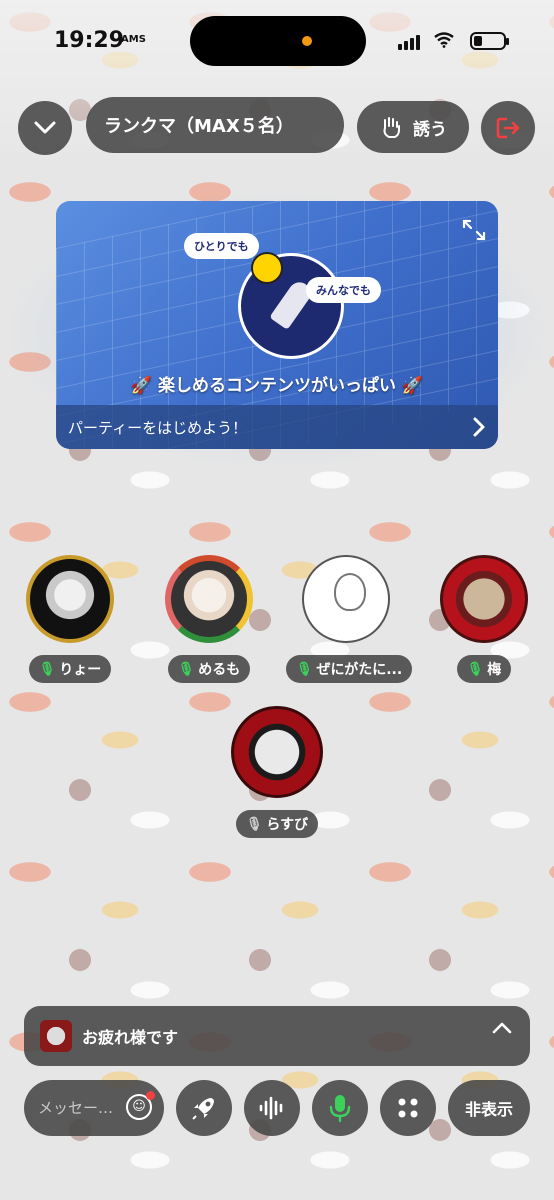 The image size is (554, 1200). I want to click on status-bar: 19:29 AMS, so click(277, 33).